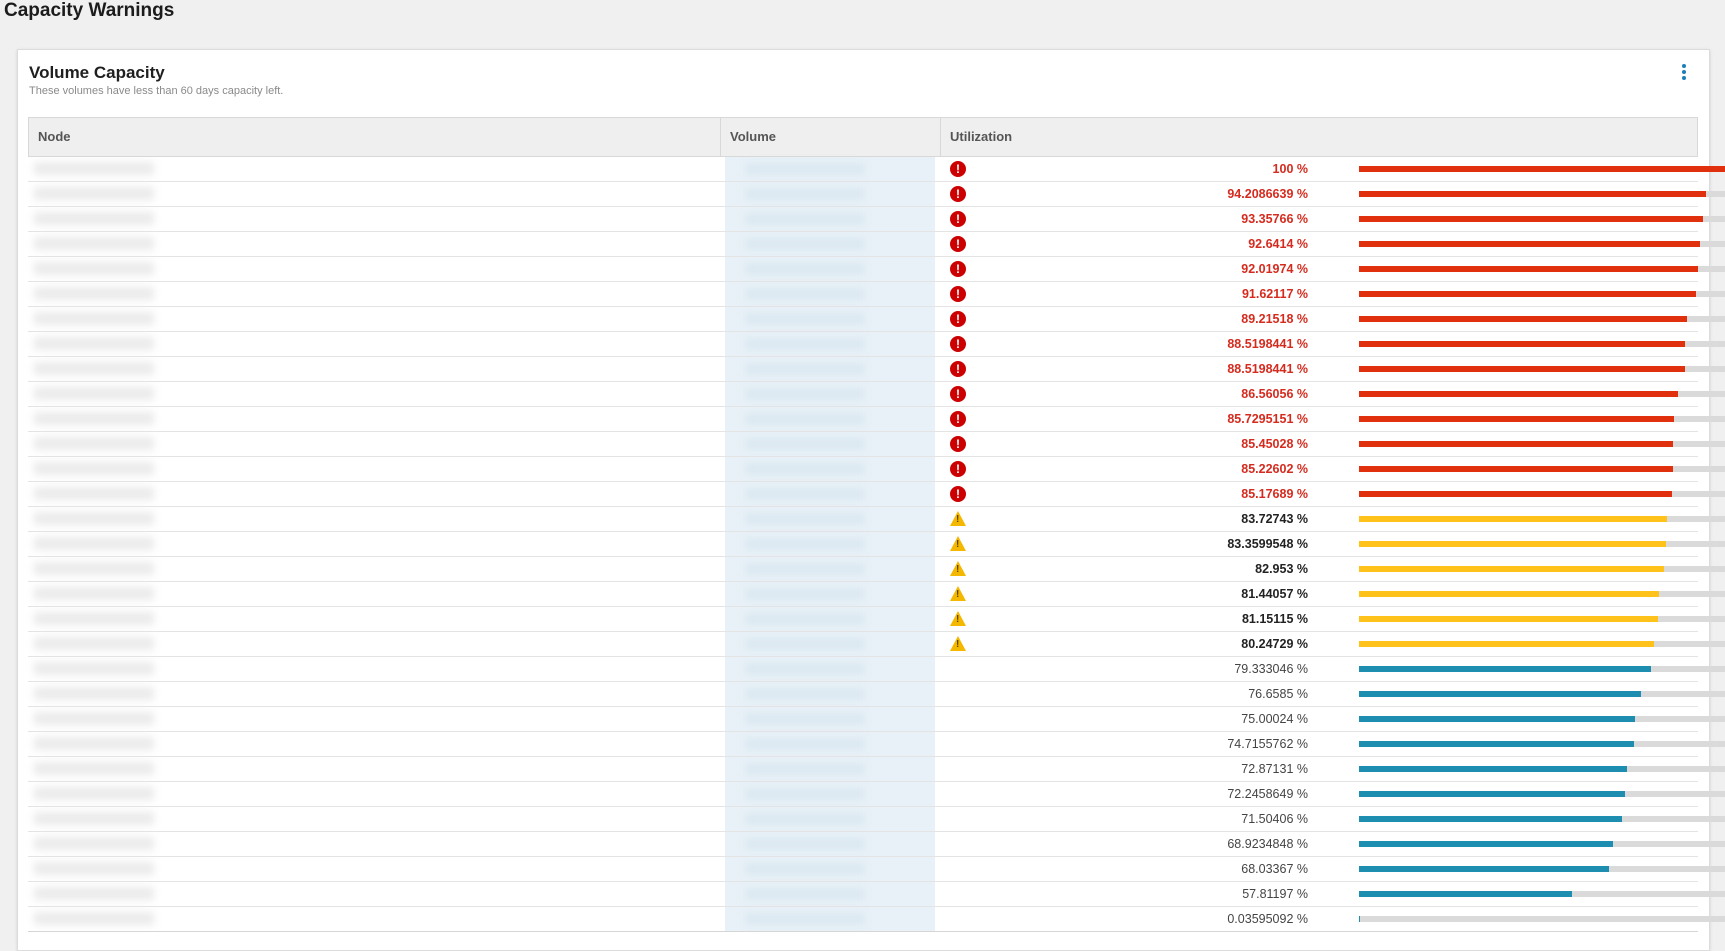 This screenshot has width=1725, height=951. I want to click on column-header-node: Node, so click(375, 137).